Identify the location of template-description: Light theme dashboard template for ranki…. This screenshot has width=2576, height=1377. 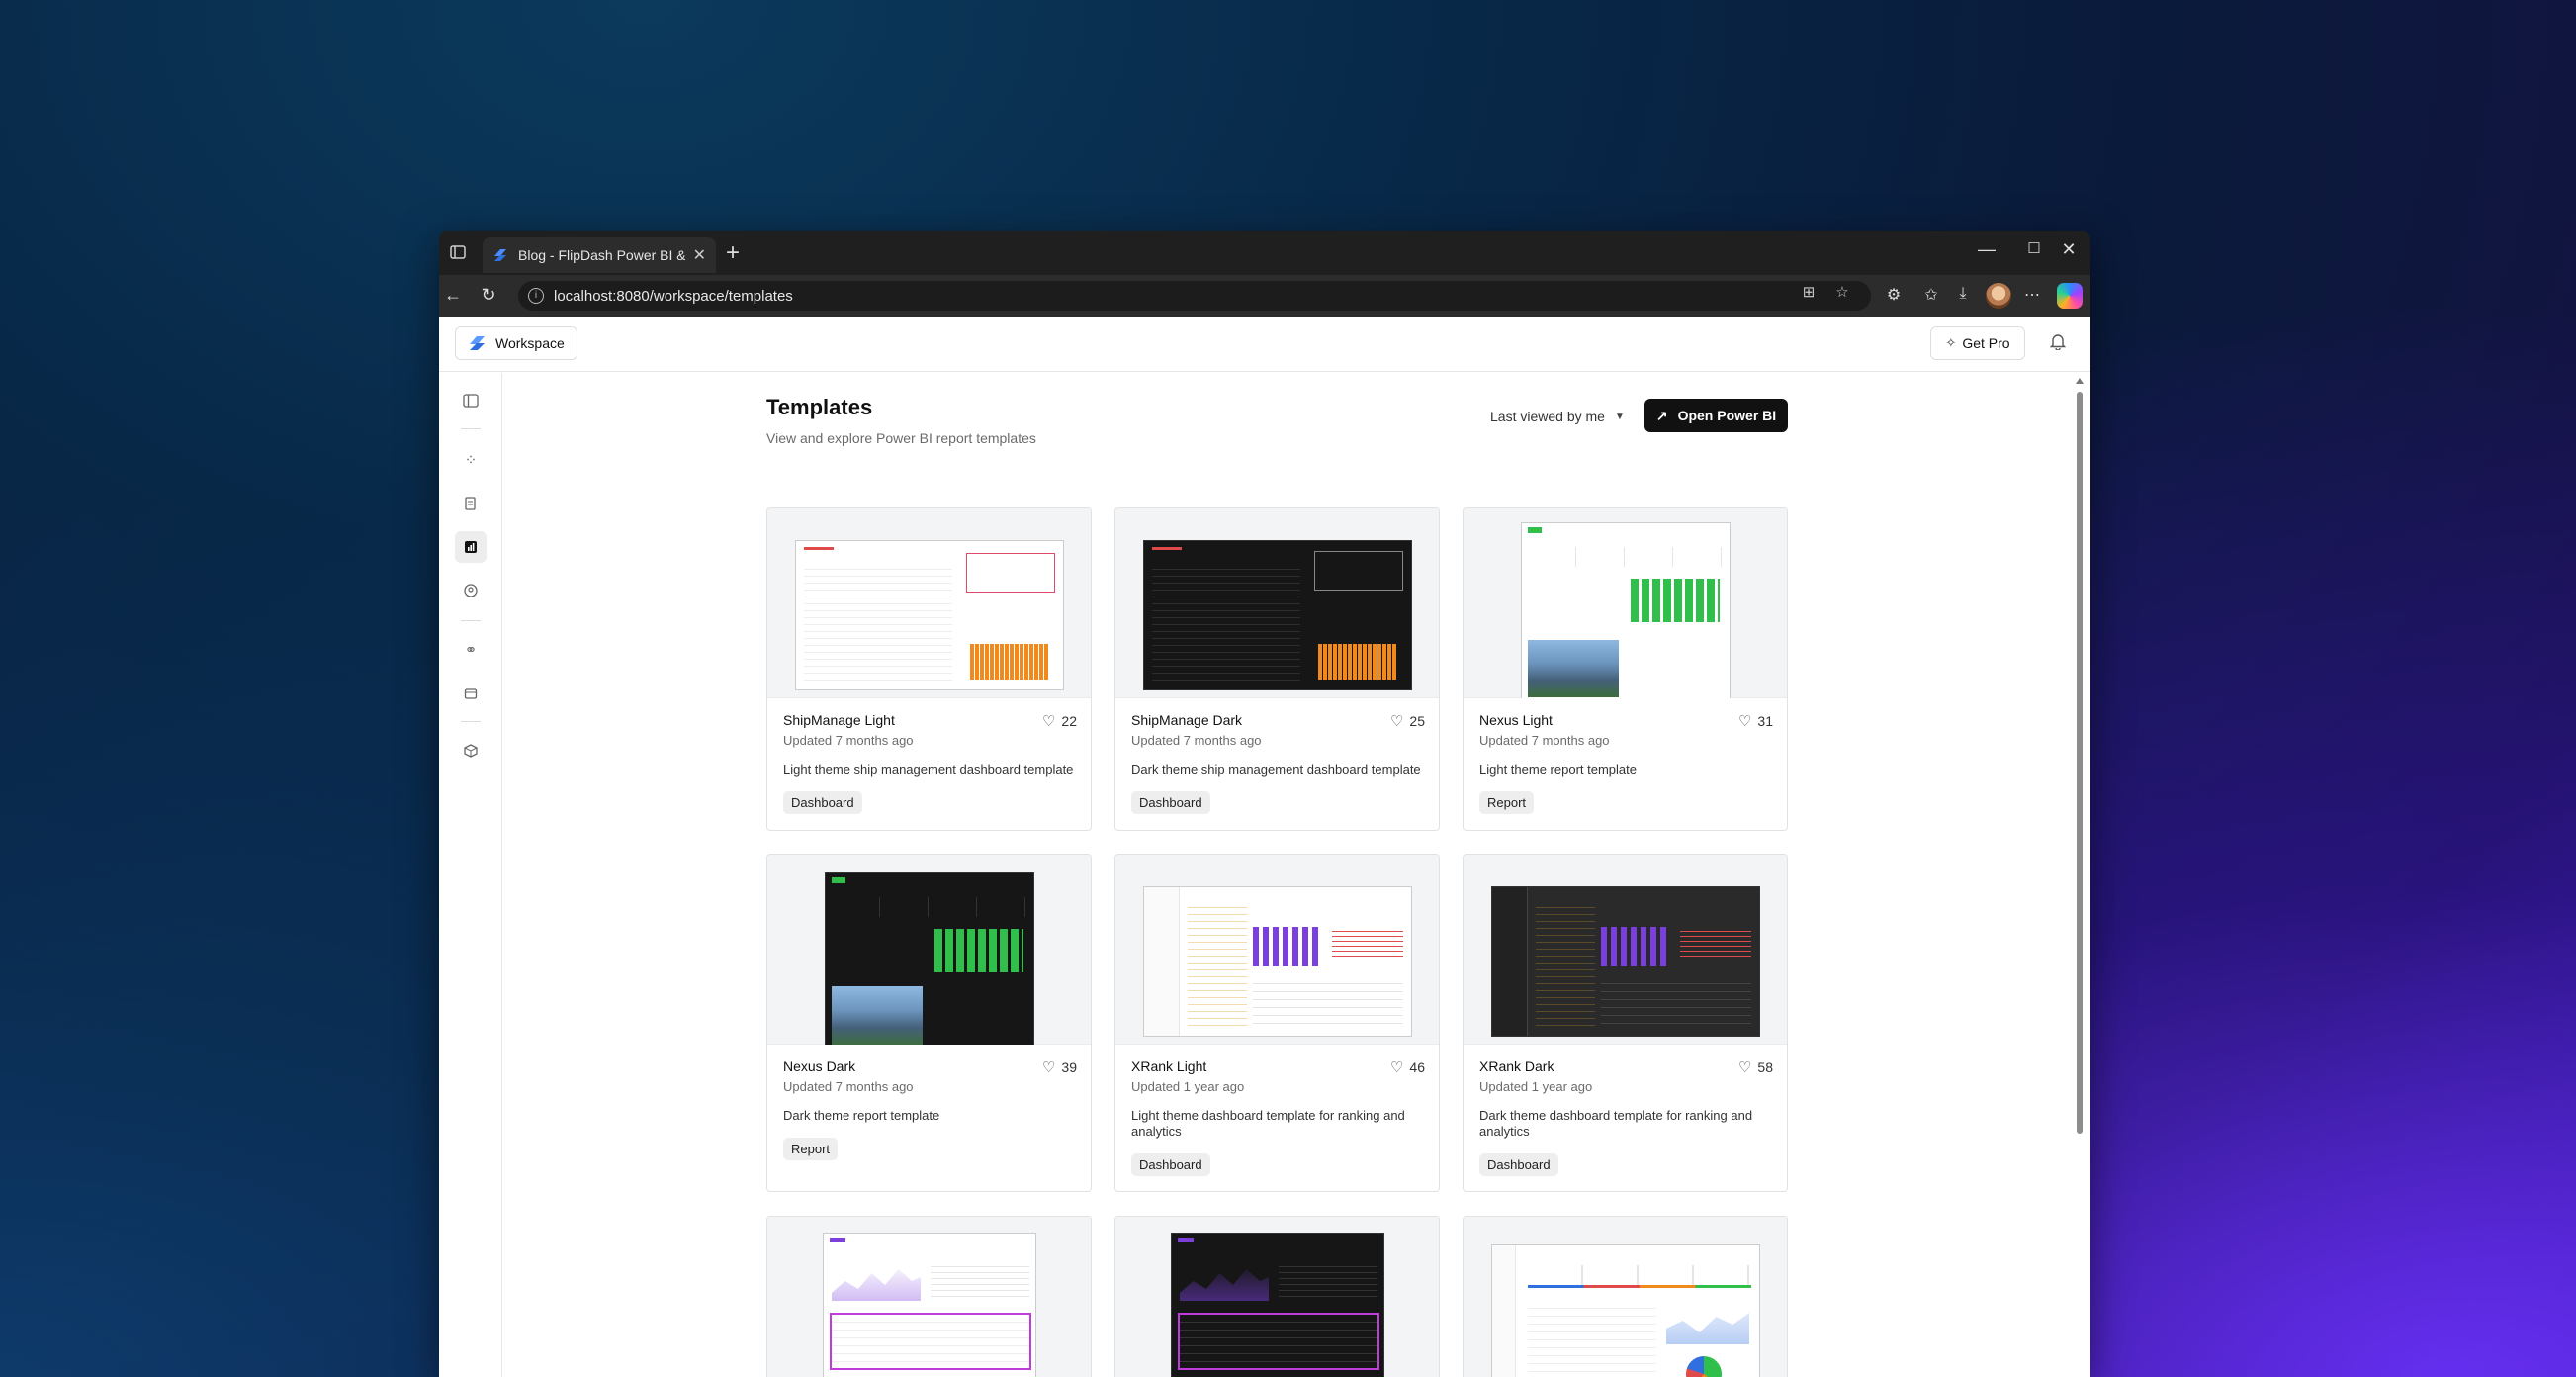
(1268, 1123).